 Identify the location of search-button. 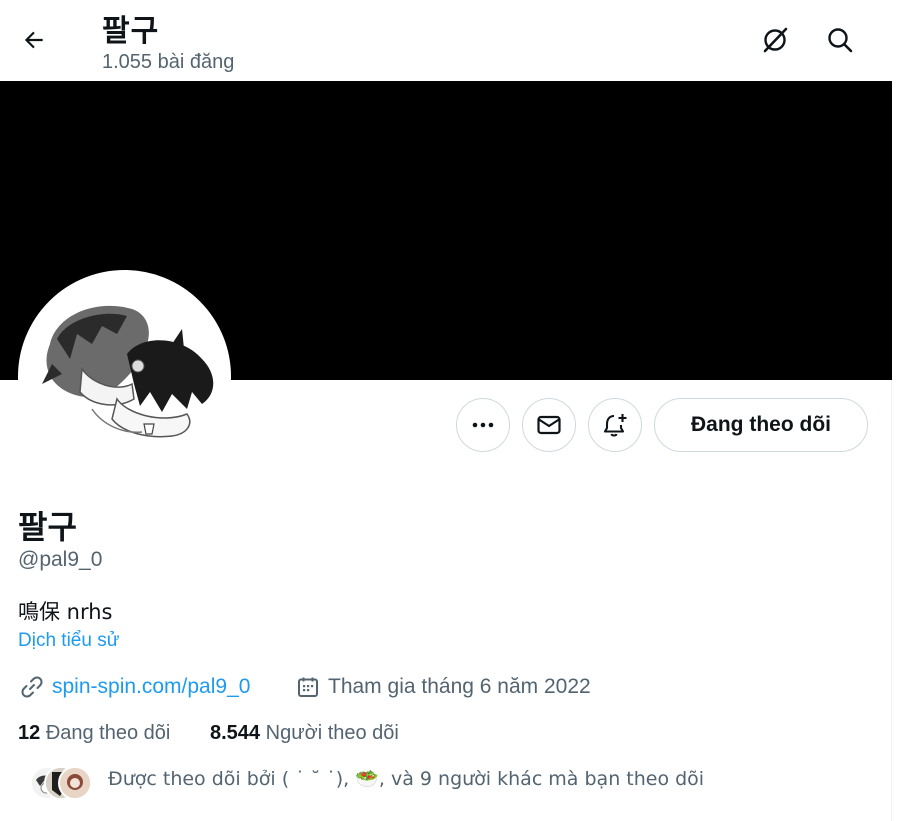
(840, 40).